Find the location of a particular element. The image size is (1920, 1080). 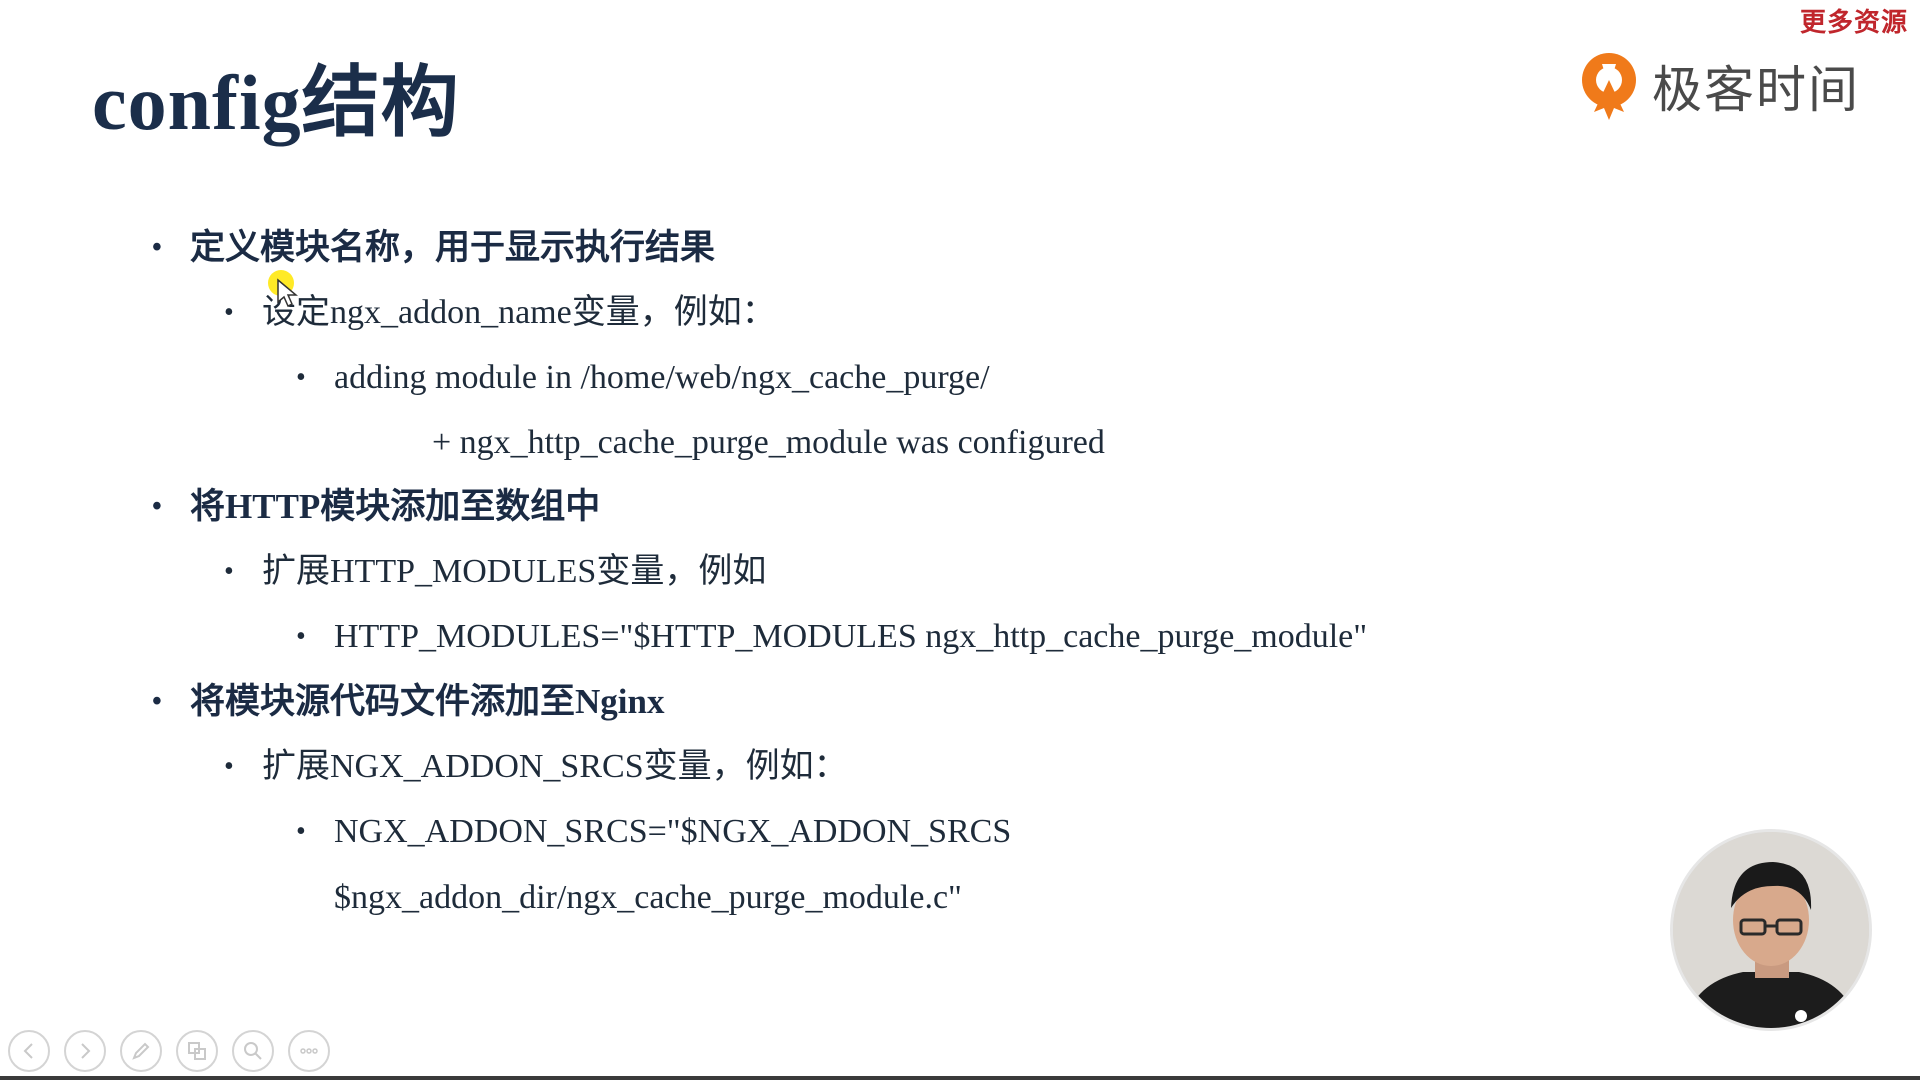

bullet-item: • NGX_ADDON_SRCS="$NGX_ADDON_SRCS is located at coordinates (654, 832).